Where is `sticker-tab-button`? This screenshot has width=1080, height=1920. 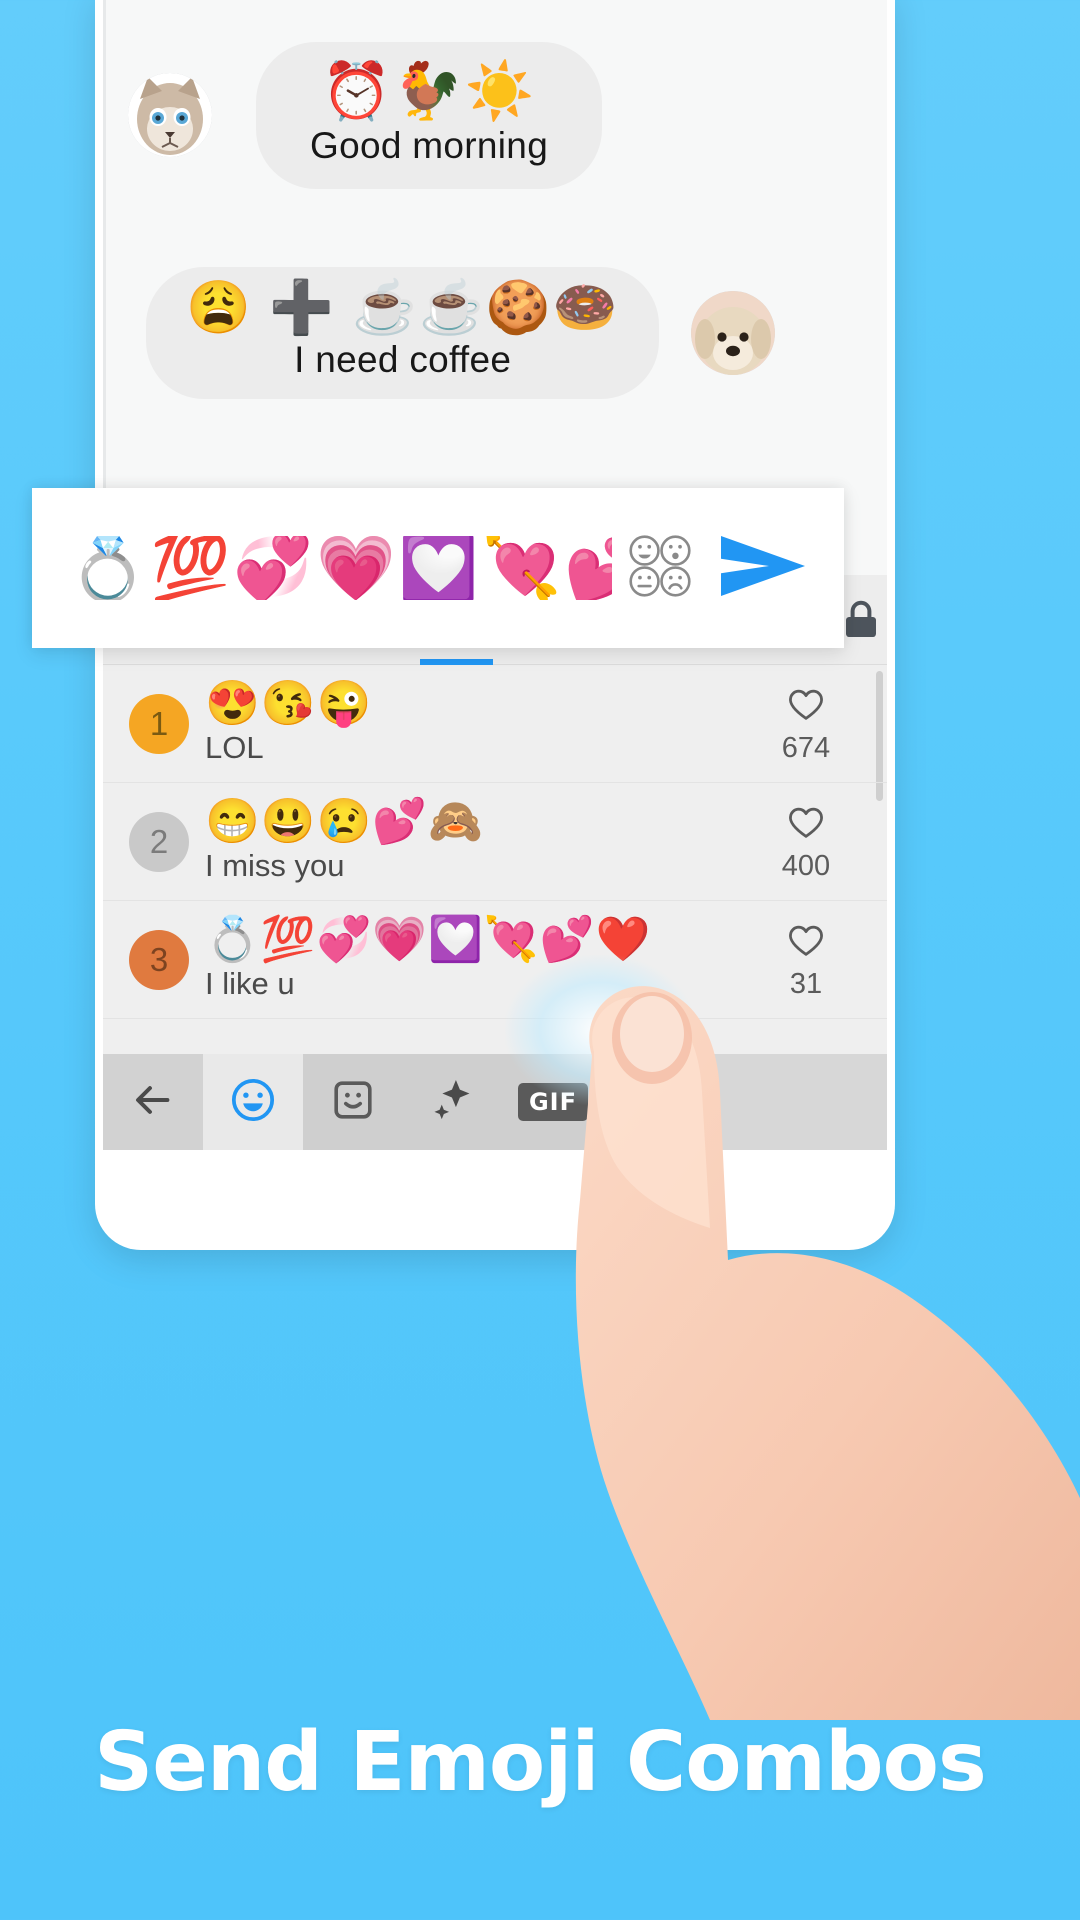
sticker-tab-button is located at coordinates (353, 1102).